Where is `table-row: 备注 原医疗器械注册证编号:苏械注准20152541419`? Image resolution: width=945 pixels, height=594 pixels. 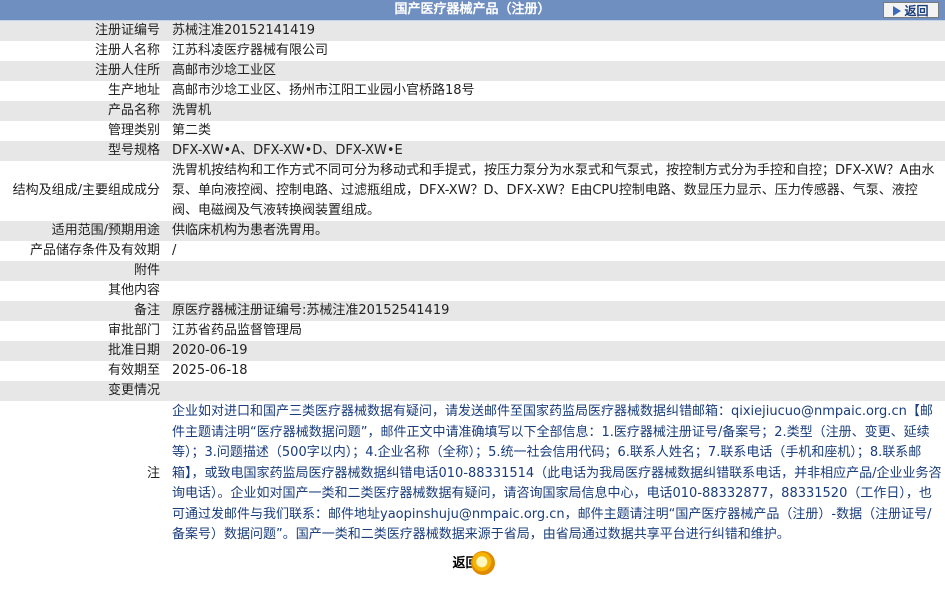
table-row: 备注 原医疗器械注册证编号:苏械注准20152541419 is located at coordinates (472, 311).